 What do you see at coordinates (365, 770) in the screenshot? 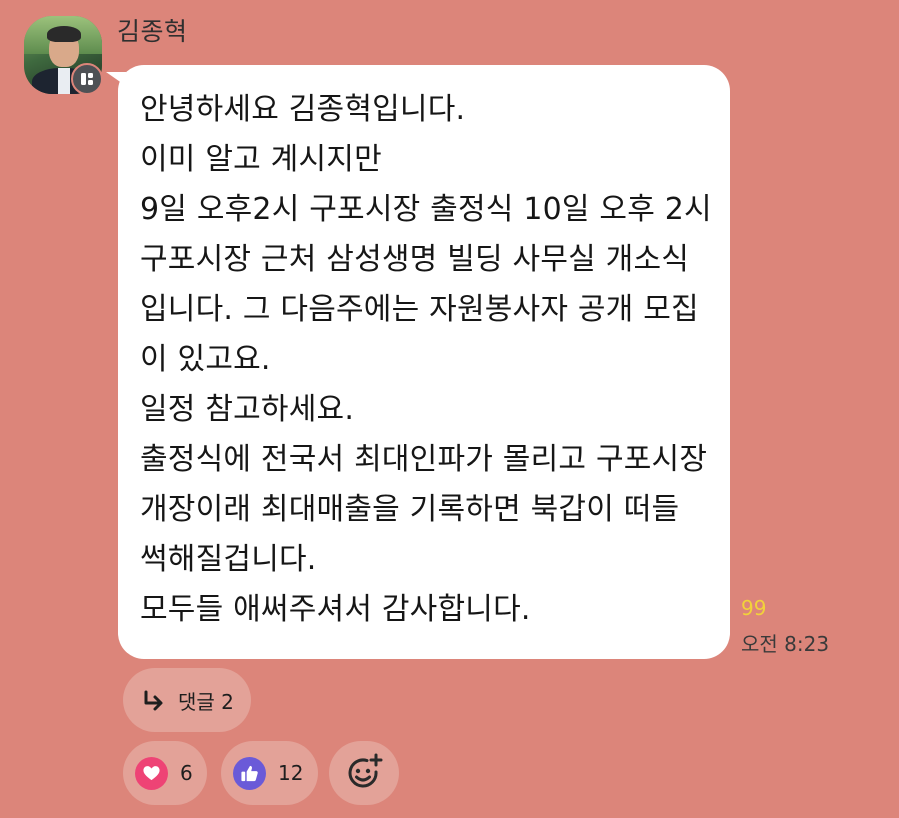
I see `add-emoji-icon` at bounding box center [365, 770].